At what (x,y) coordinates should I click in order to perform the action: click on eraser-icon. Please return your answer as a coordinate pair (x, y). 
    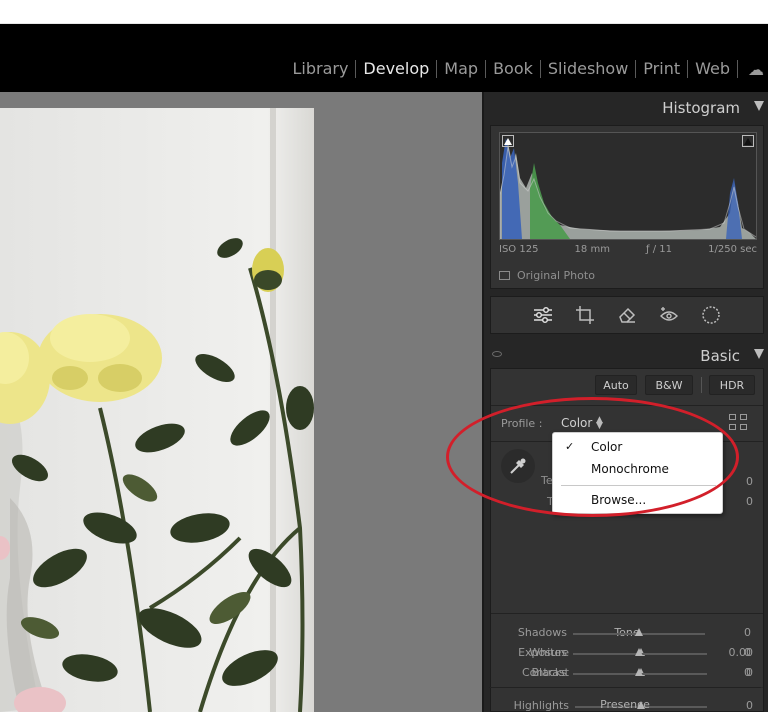
    Looking at the image, I should click on (627, 315).